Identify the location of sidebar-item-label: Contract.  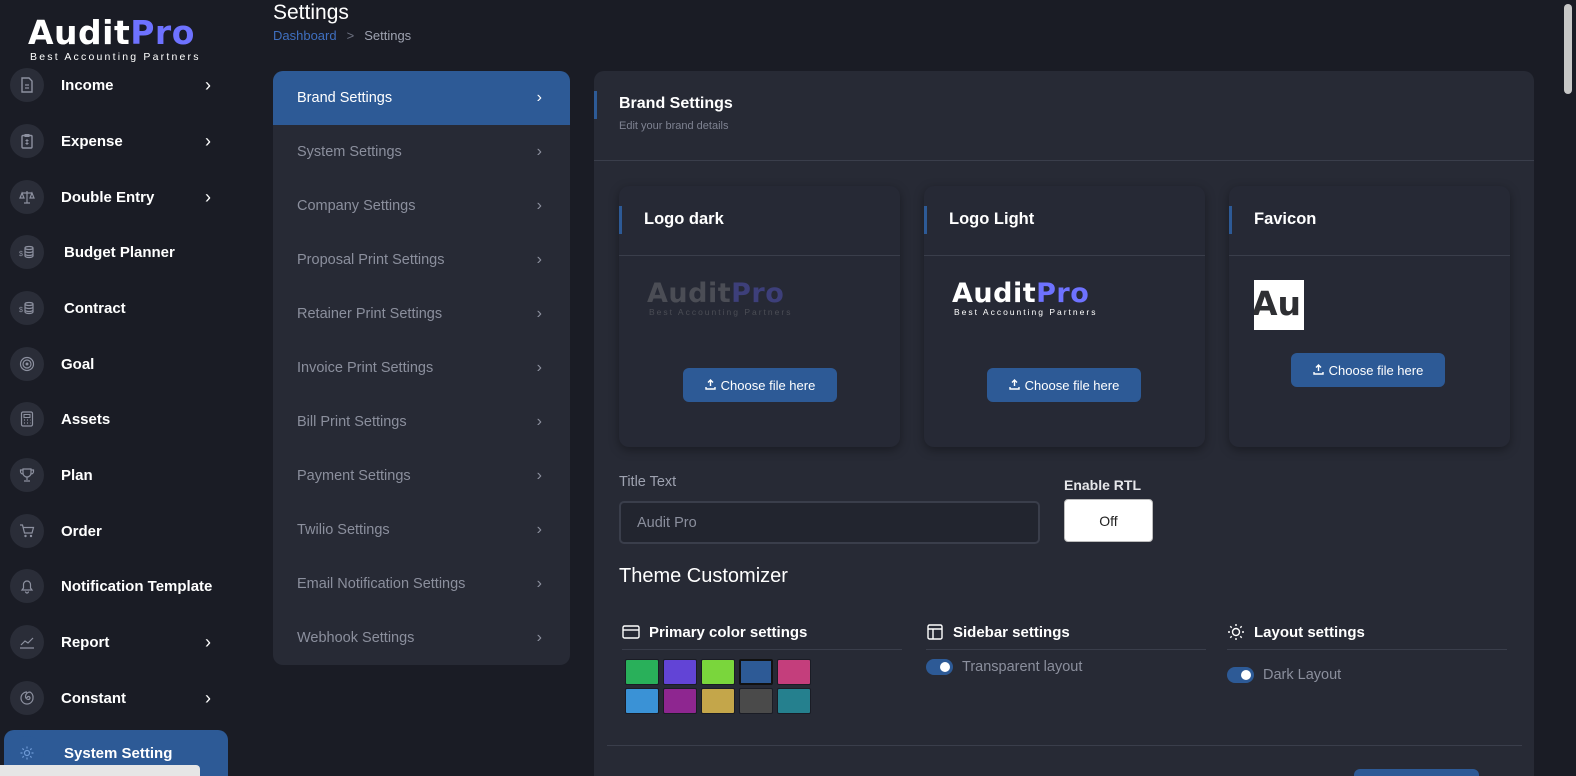
(95, 308).